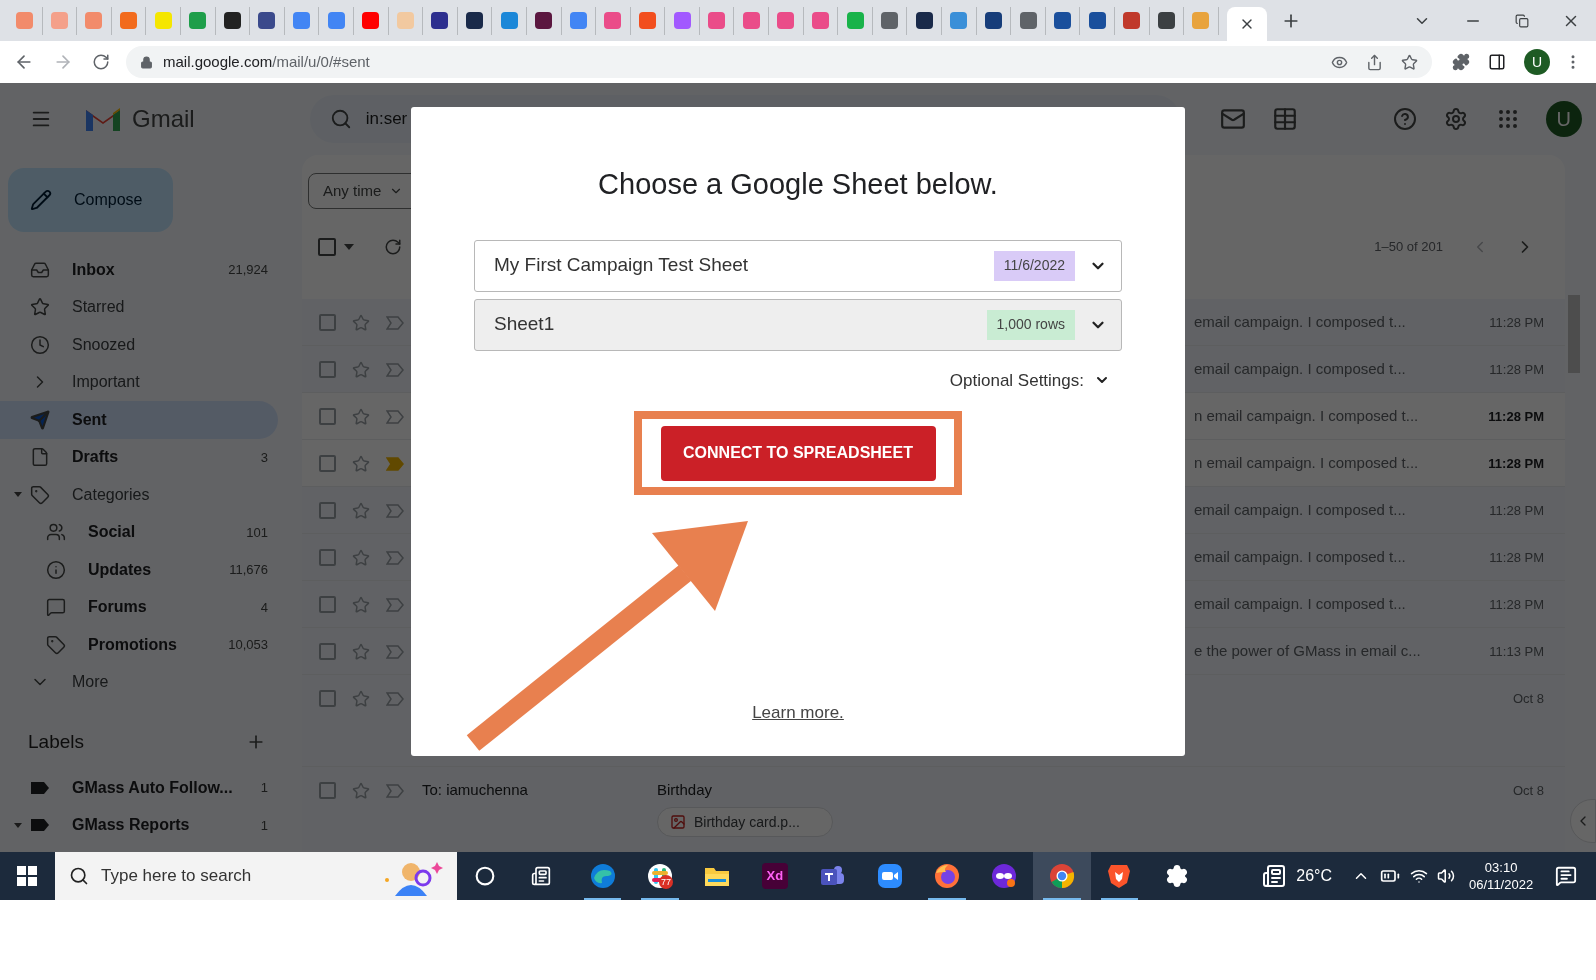 The height and width of the screenshot is (980, 1596). I want to click on nav-count: 3, so click(264, 457).